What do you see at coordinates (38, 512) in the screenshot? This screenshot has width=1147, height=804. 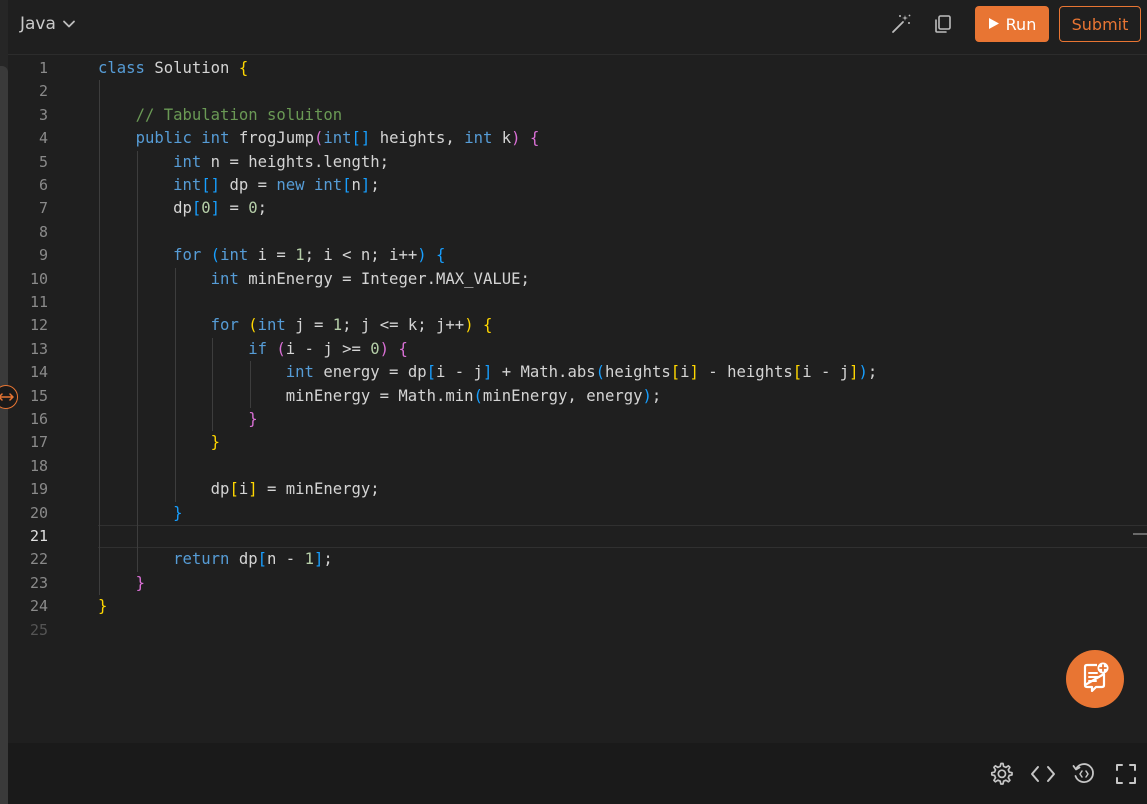 I see `line-number: 20` at bounding box center [38, 512].